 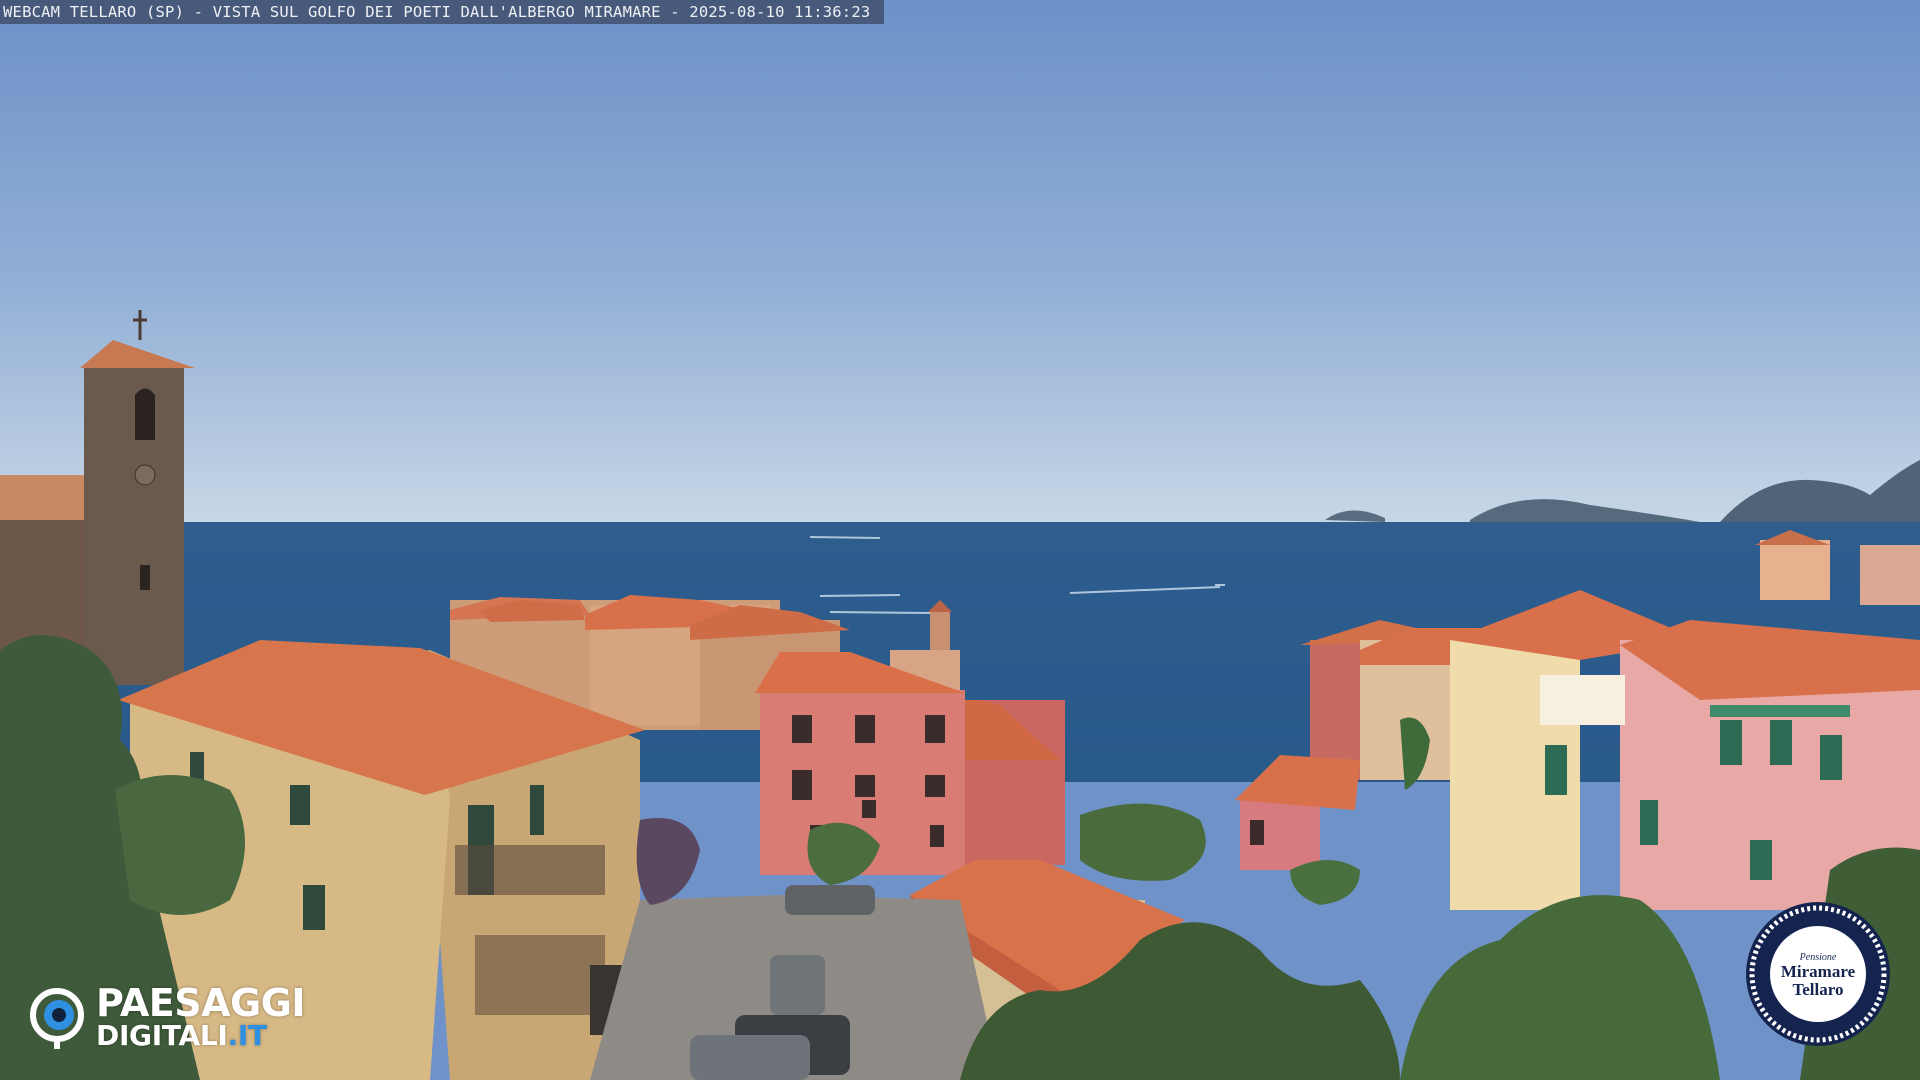 What do you see at coordinates (201, 1003) in the screenshot?
I see `logo-word-paesaggi: PAESAGGI` at bounding box center [201, 1003].